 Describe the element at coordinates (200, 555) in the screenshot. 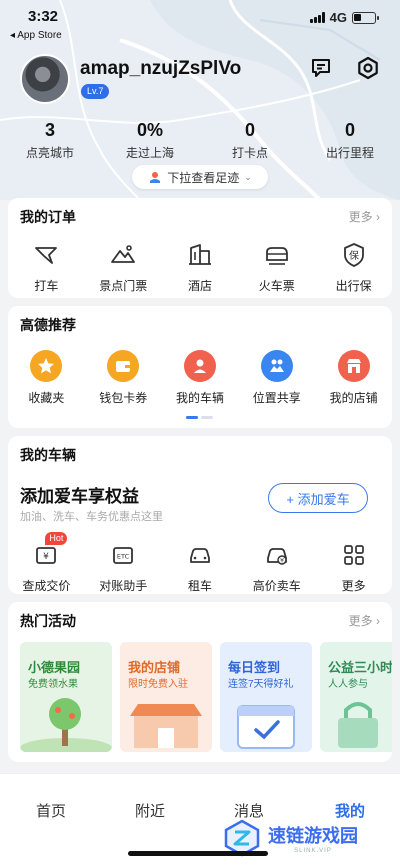

I see `rent-car-icon` at that location.